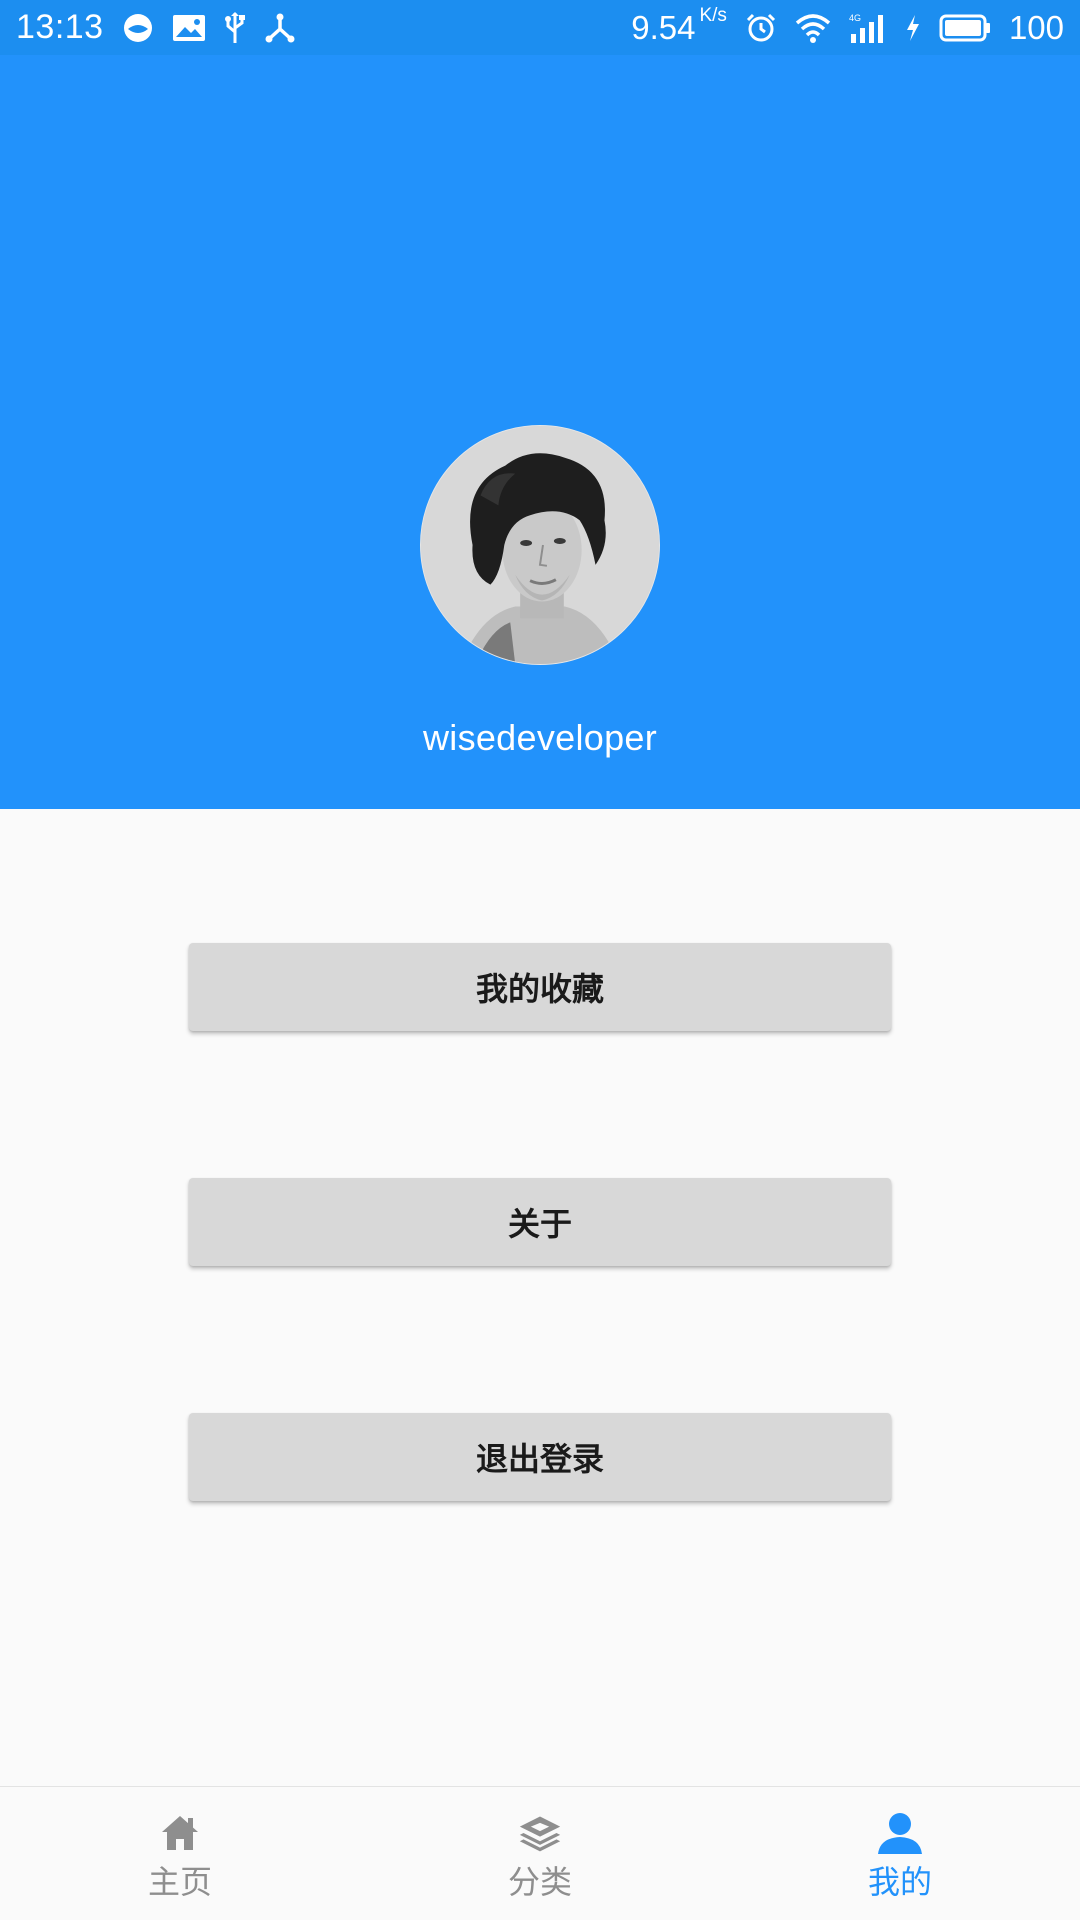 The height and width of the screenshot is (1920, 1080). What do you see at coordinates (540, 1833) in the screenshot?
I see `layers-icon` at bounding box center [540, 1833].